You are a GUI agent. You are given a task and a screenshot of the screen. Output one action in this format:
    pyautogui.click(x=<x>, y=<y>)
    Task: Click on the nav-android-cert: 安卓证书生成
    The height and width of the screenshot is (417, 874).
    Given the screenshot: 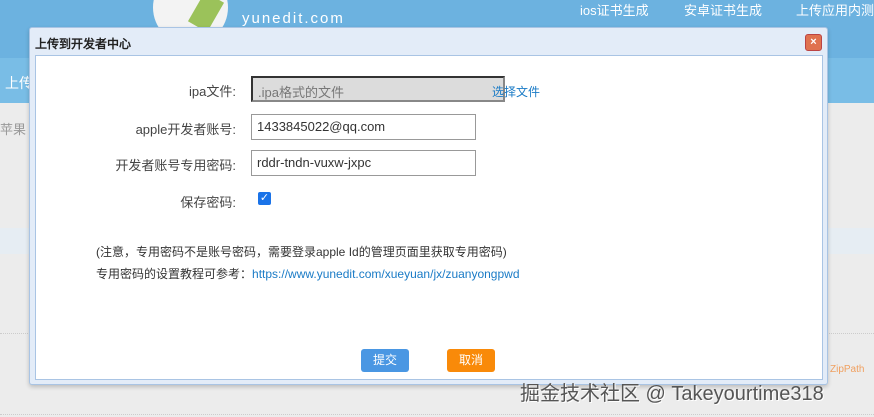 What is the action you would take?
    pyautogui.click(x=723, y=9)
    